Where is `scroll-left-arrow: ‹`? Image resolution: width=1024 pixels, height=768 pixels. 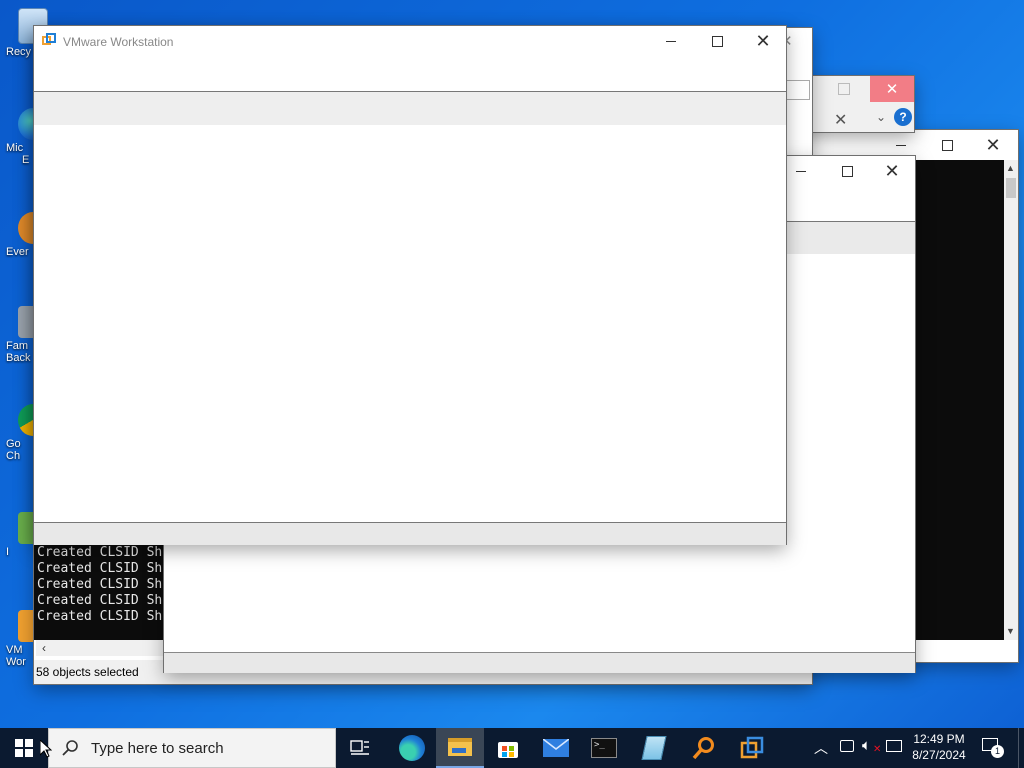
scroll-left-arrow: ‹ is located at coordinates (44, 648).